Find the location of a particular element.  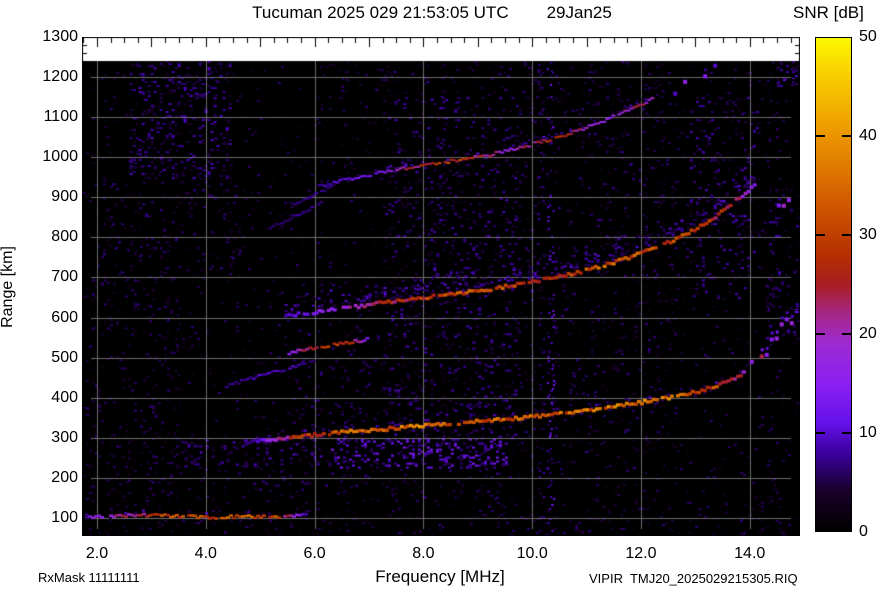

file-name-label: VIPIR TMJ20_2025029215305.RIQ is located at coordinates (693, 578).